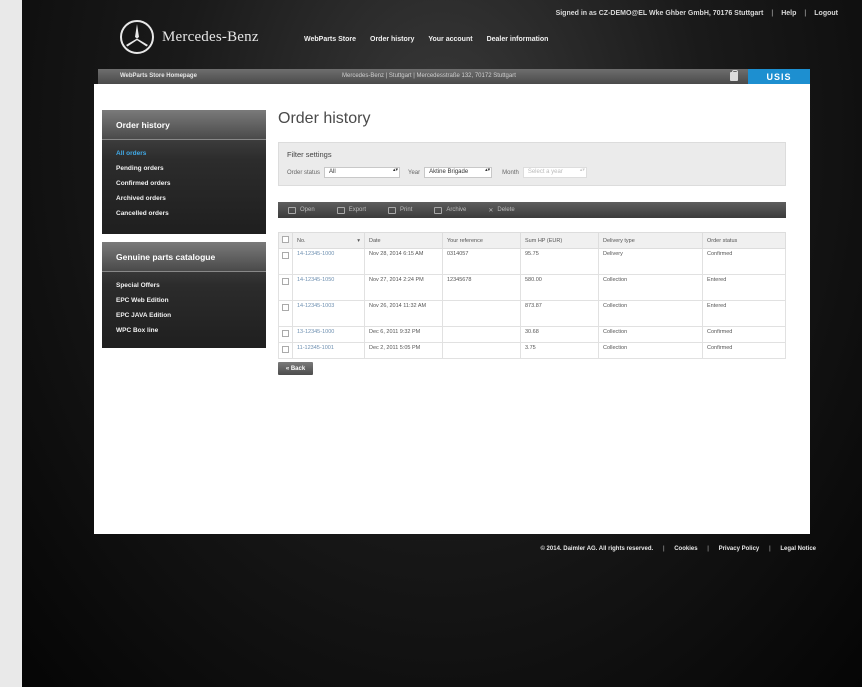  I want to click on sidebar-item-pending-orders: Pending orders, so click(184, 168).